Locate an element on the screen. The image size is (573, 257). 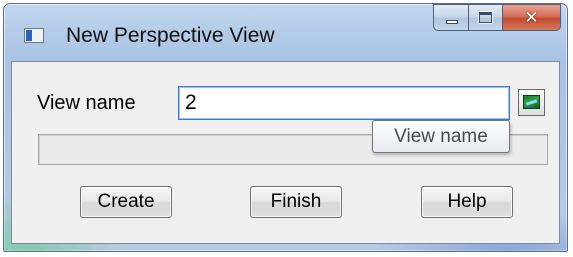
view-picker-button is located at coordinates (531, 102).